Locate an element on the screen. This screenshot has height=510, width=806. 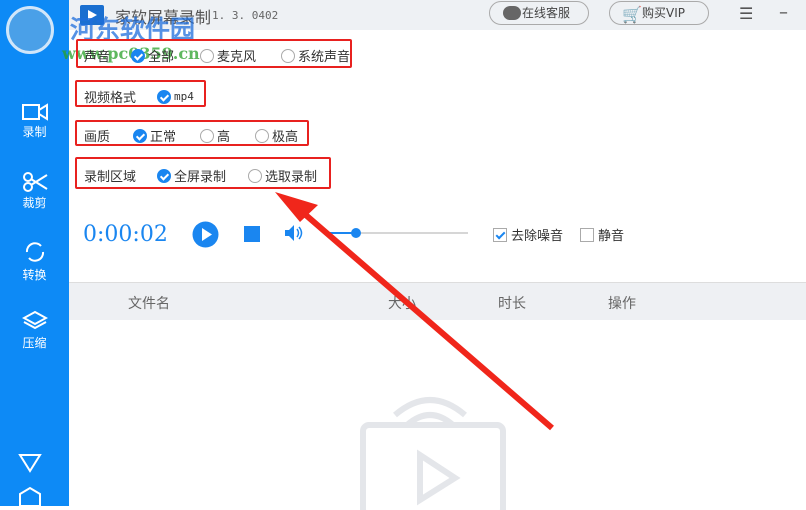
volume-slider-handle is located at coordinates (356, 233).